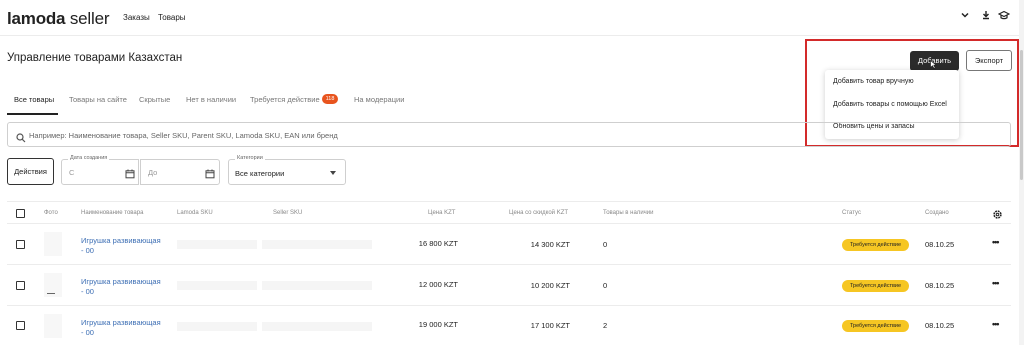 The height and width of the screenshot is (345, 1024). Describe the element at coordinates (21, 136) in the screenshot. I see `search-icon` at that location.